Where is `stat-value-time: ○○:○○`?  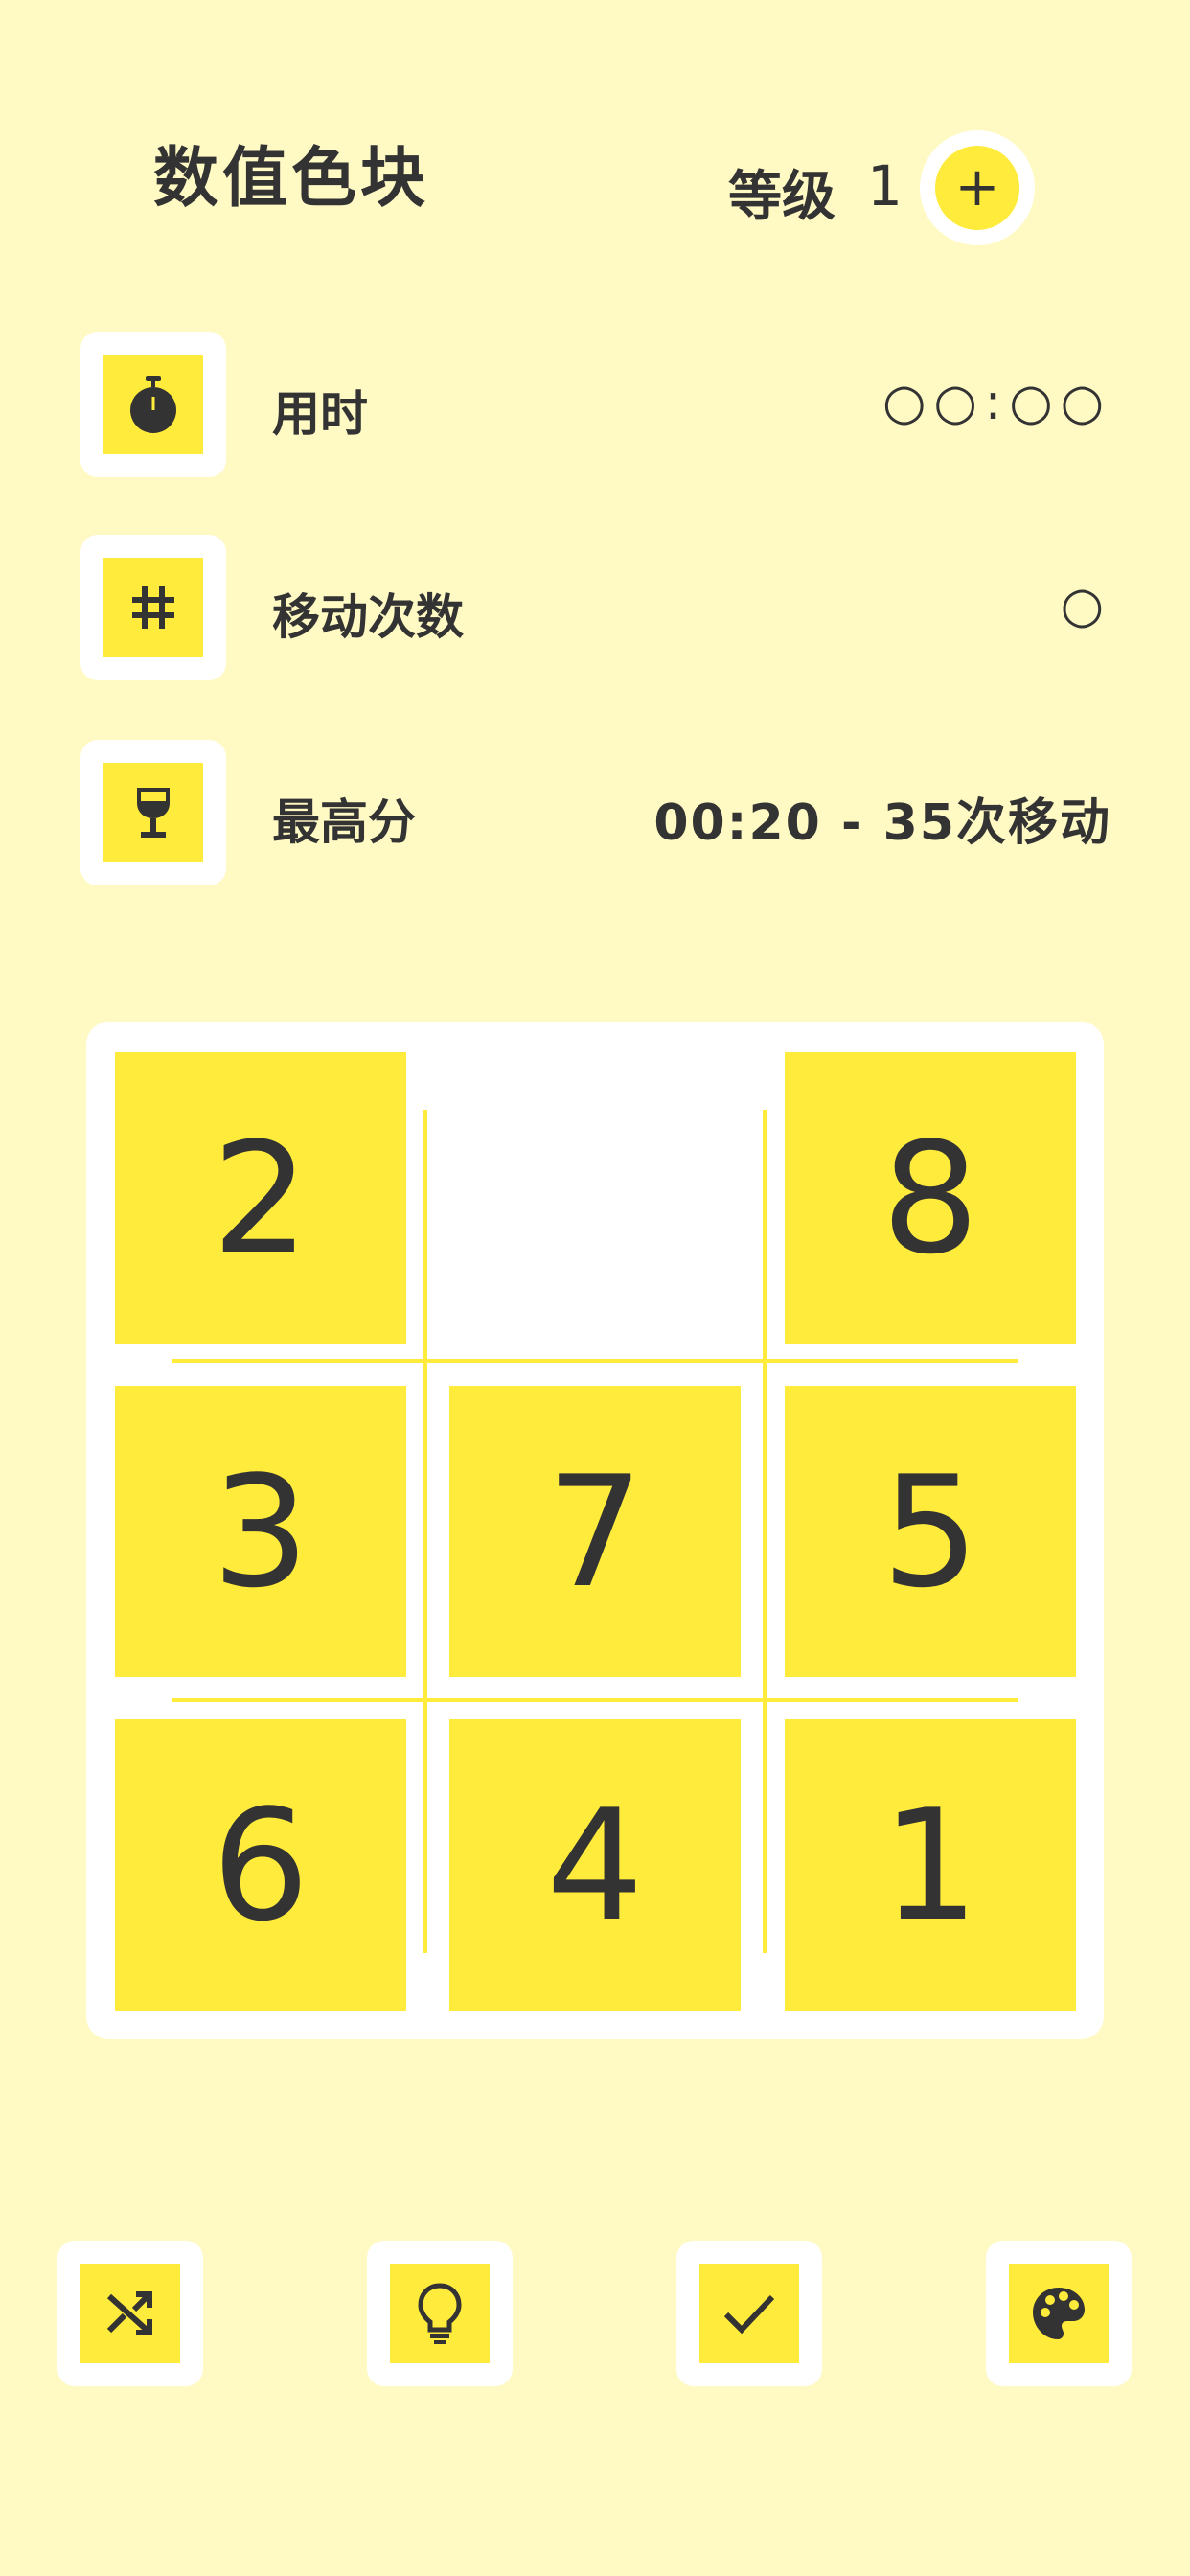 stat-value-time: ○○:○○ is located at coordinates (996, 402).